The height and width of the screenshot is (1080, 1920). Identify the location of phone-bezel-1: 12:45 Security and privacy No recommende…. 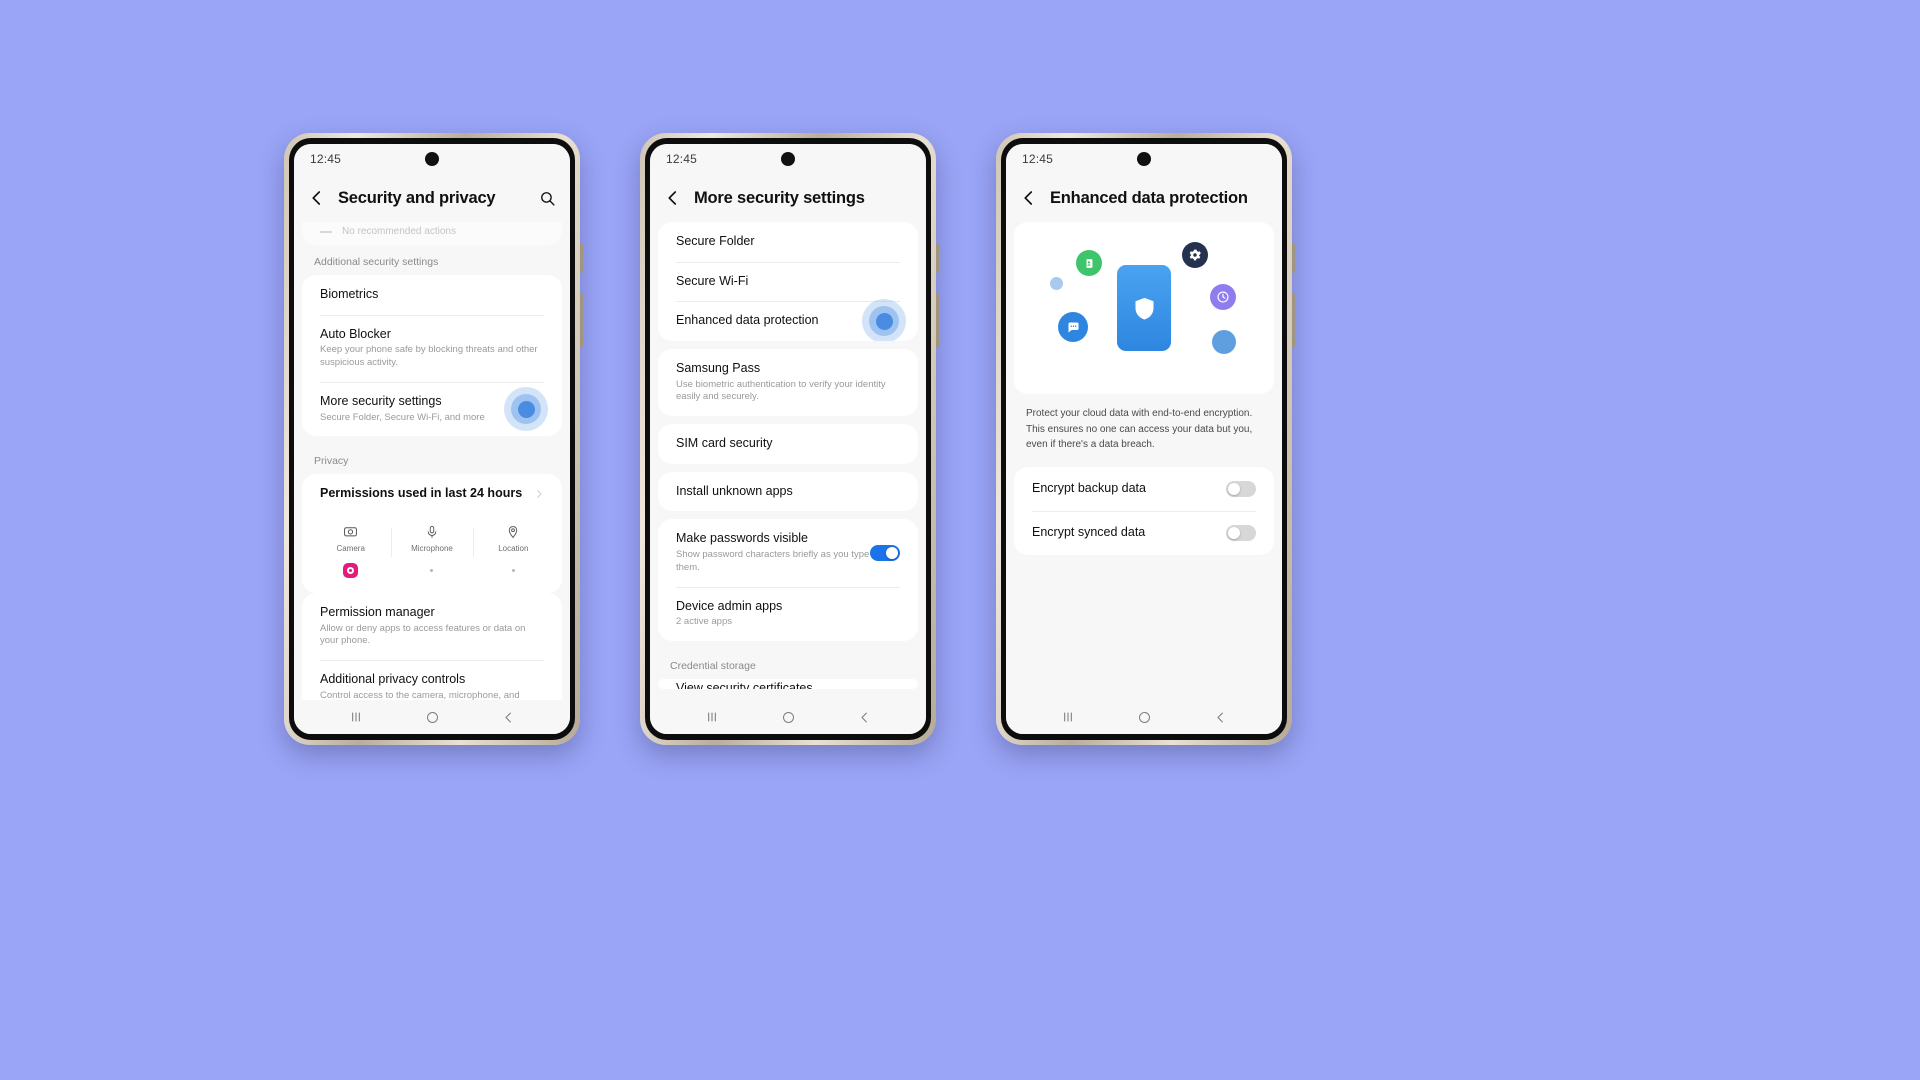
(432, 439).